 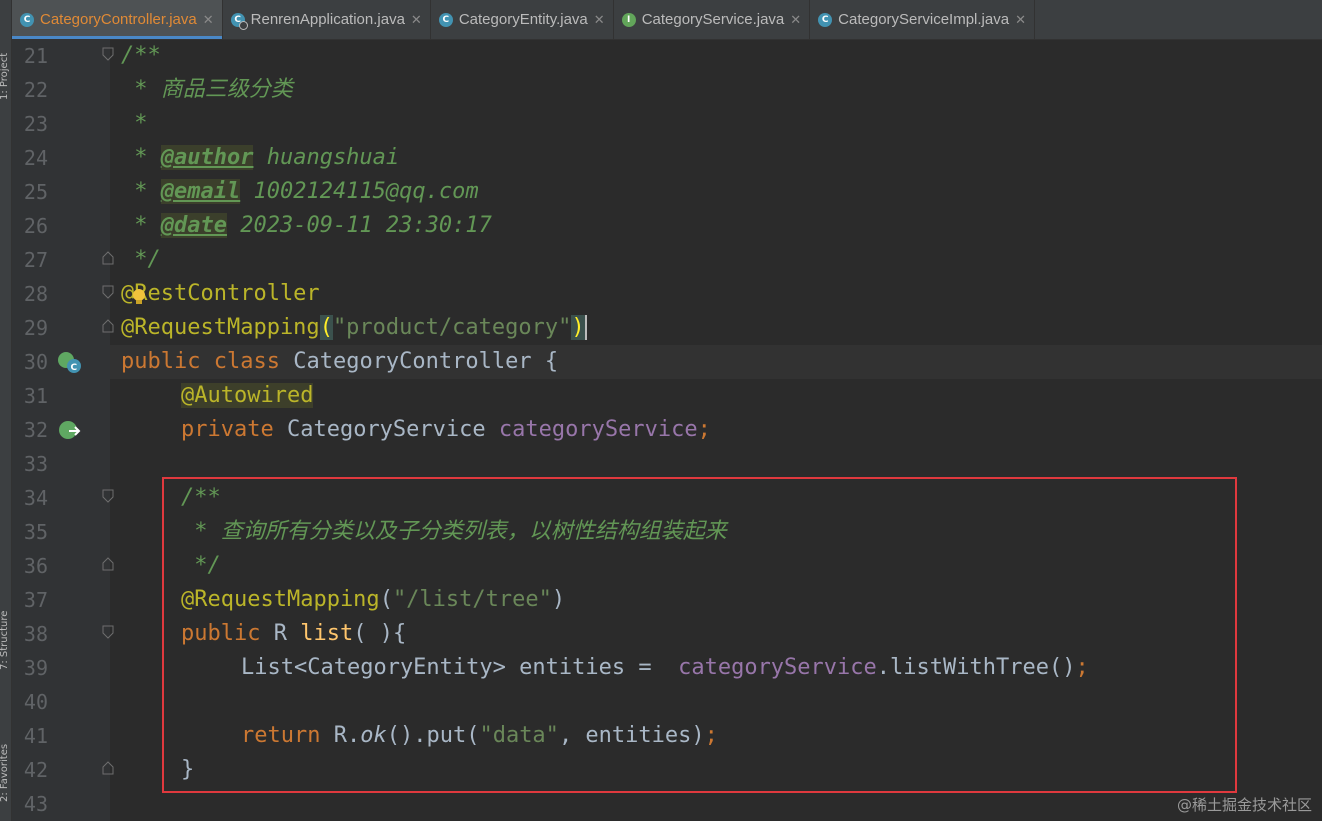 I want to click on code-text: private CategoryService categoryService;, so click(x=446, y=429).